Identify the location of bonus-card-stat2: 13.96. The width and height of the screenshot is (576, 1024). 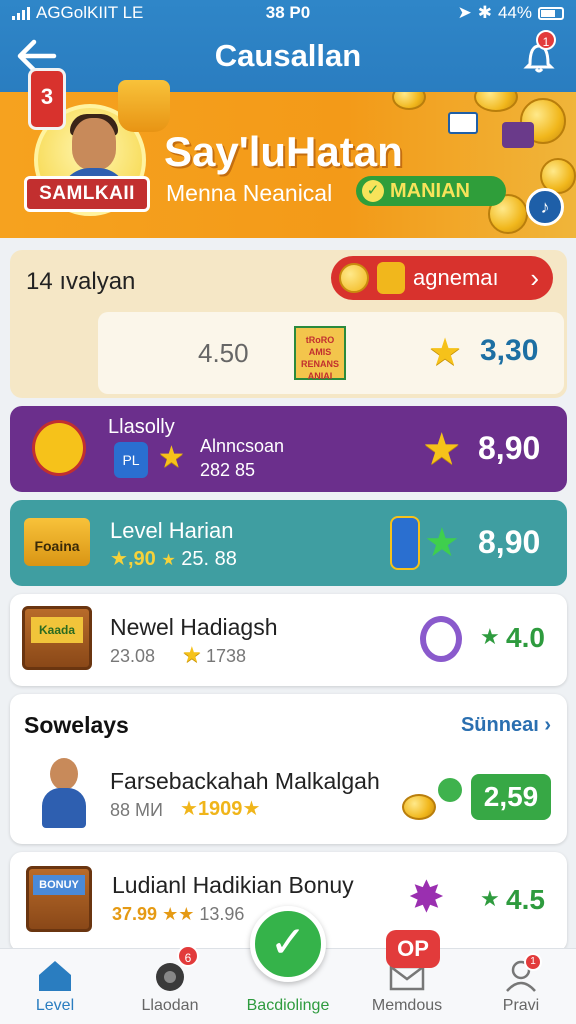
(222, 914).